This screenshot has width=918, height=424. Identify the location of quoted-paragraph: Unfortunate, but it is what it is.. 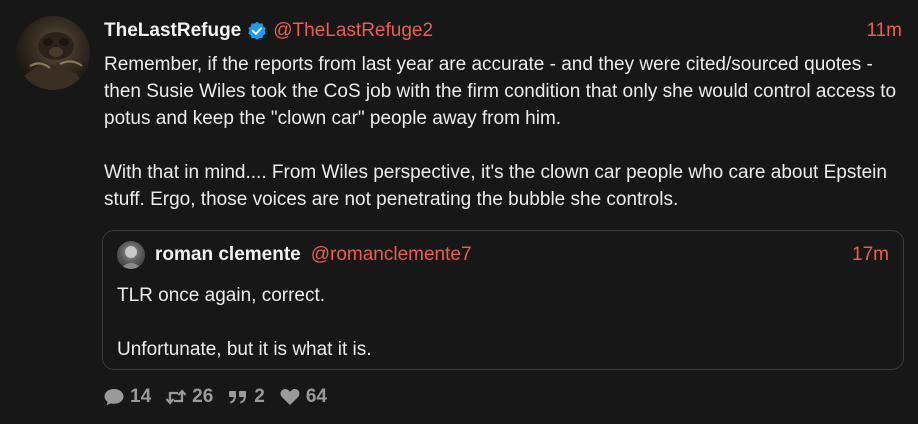
(244, 349).